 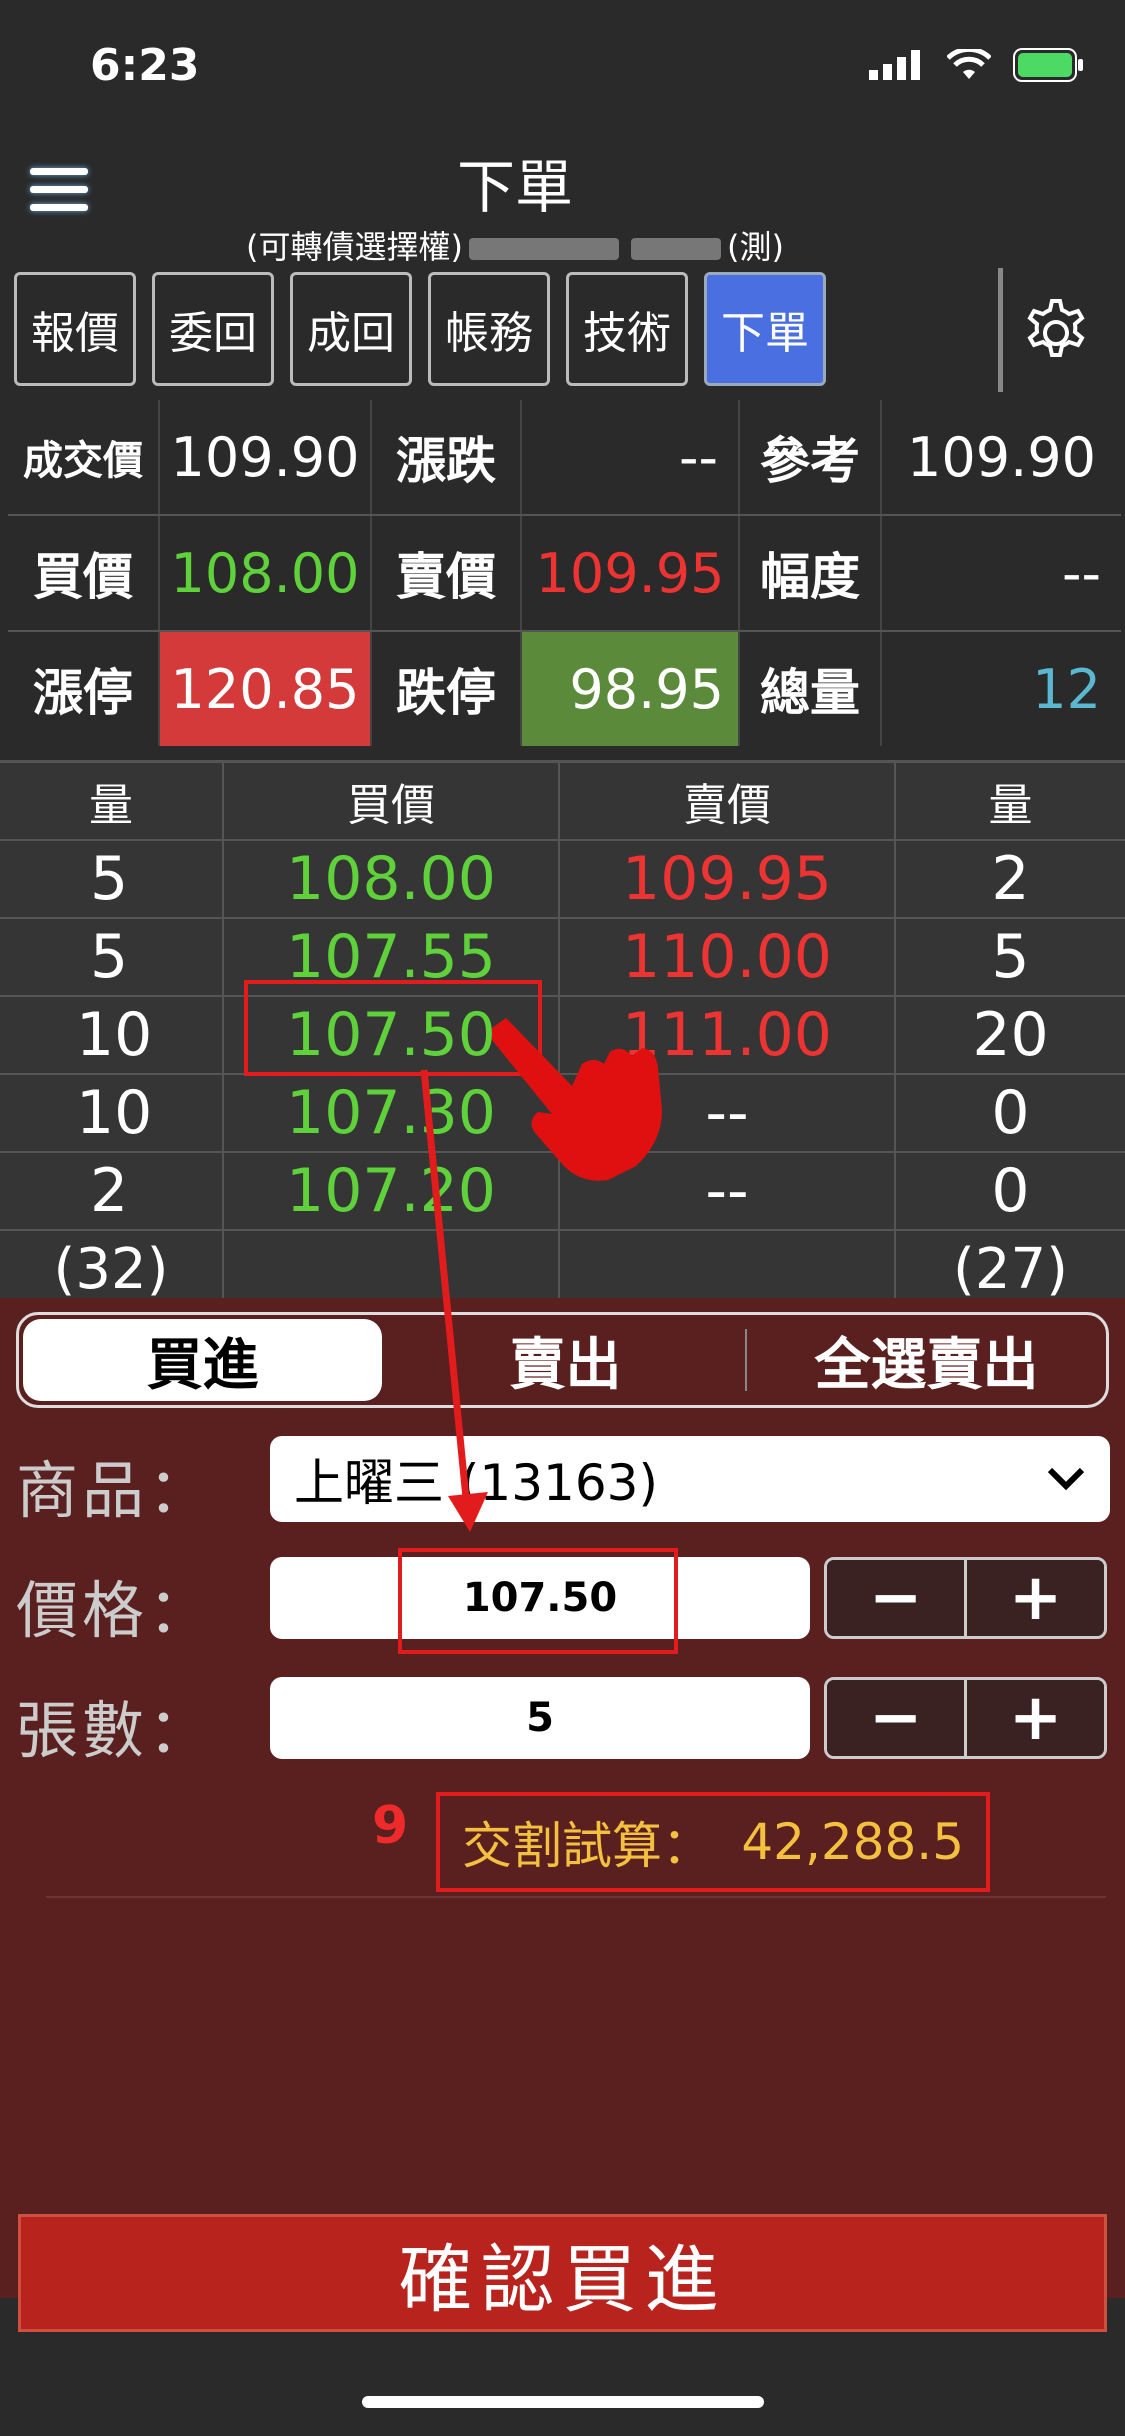 What do you see at coordinates (577, 1099) in the screenshot?
I see `pointing-hand-icon` at bounding box center [577, 1099].